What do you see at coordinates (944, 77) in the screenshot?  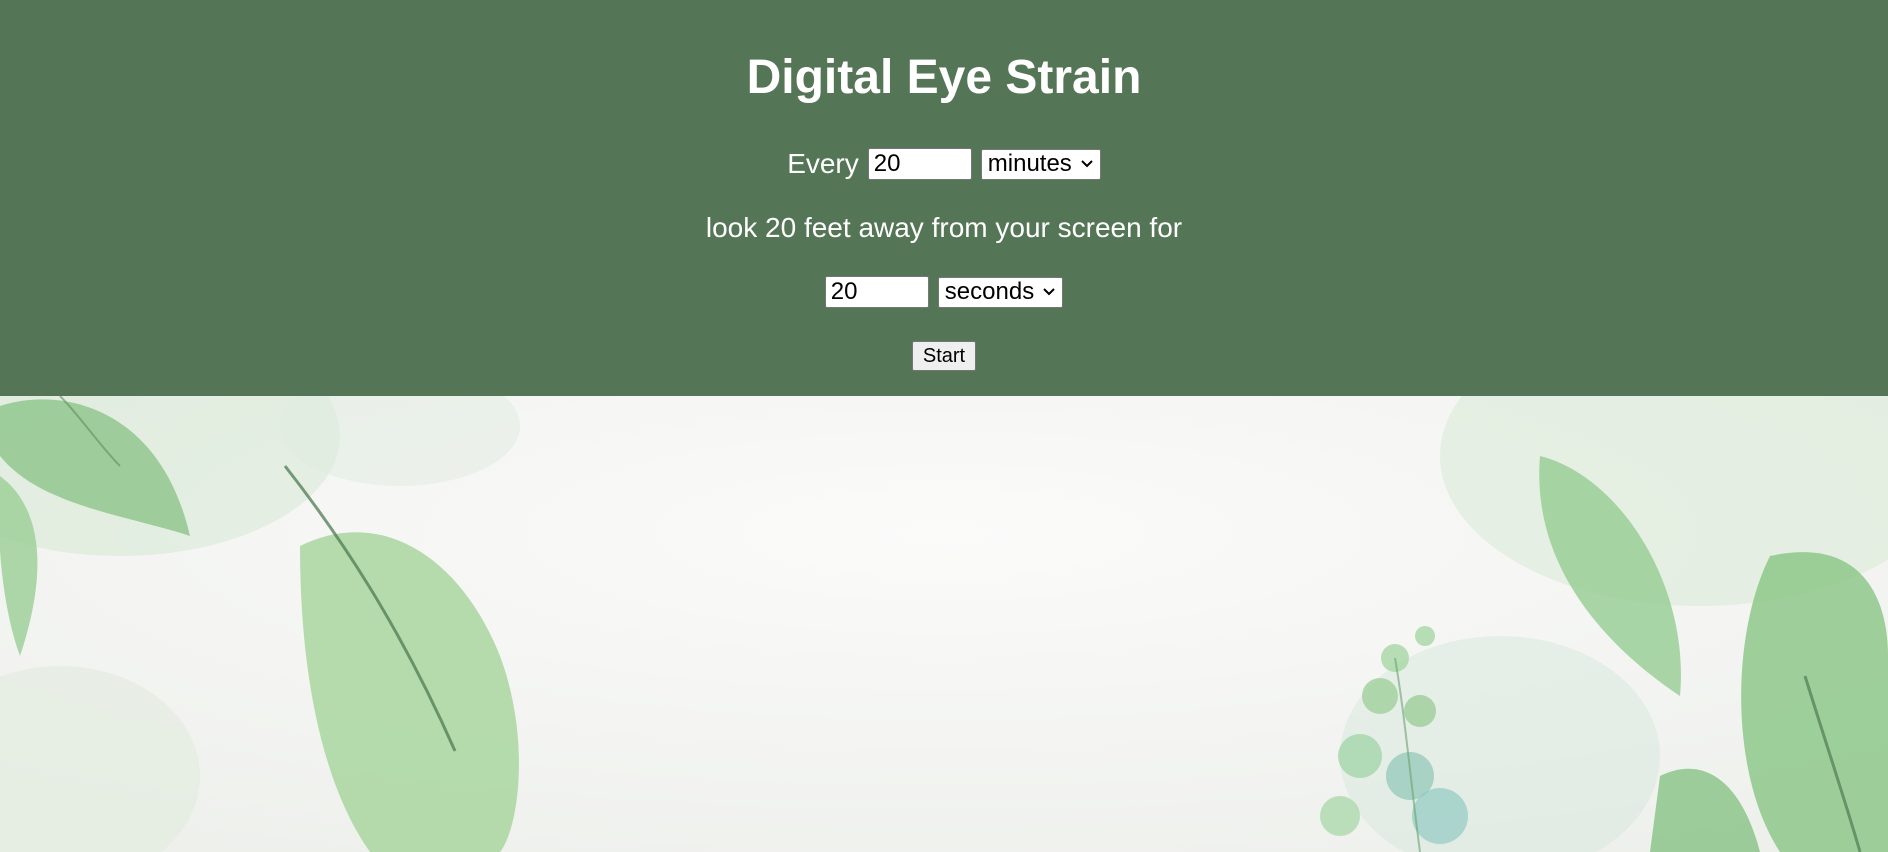 I see `page-title: Digital Eye Strain` at bounding box center [944, 77].